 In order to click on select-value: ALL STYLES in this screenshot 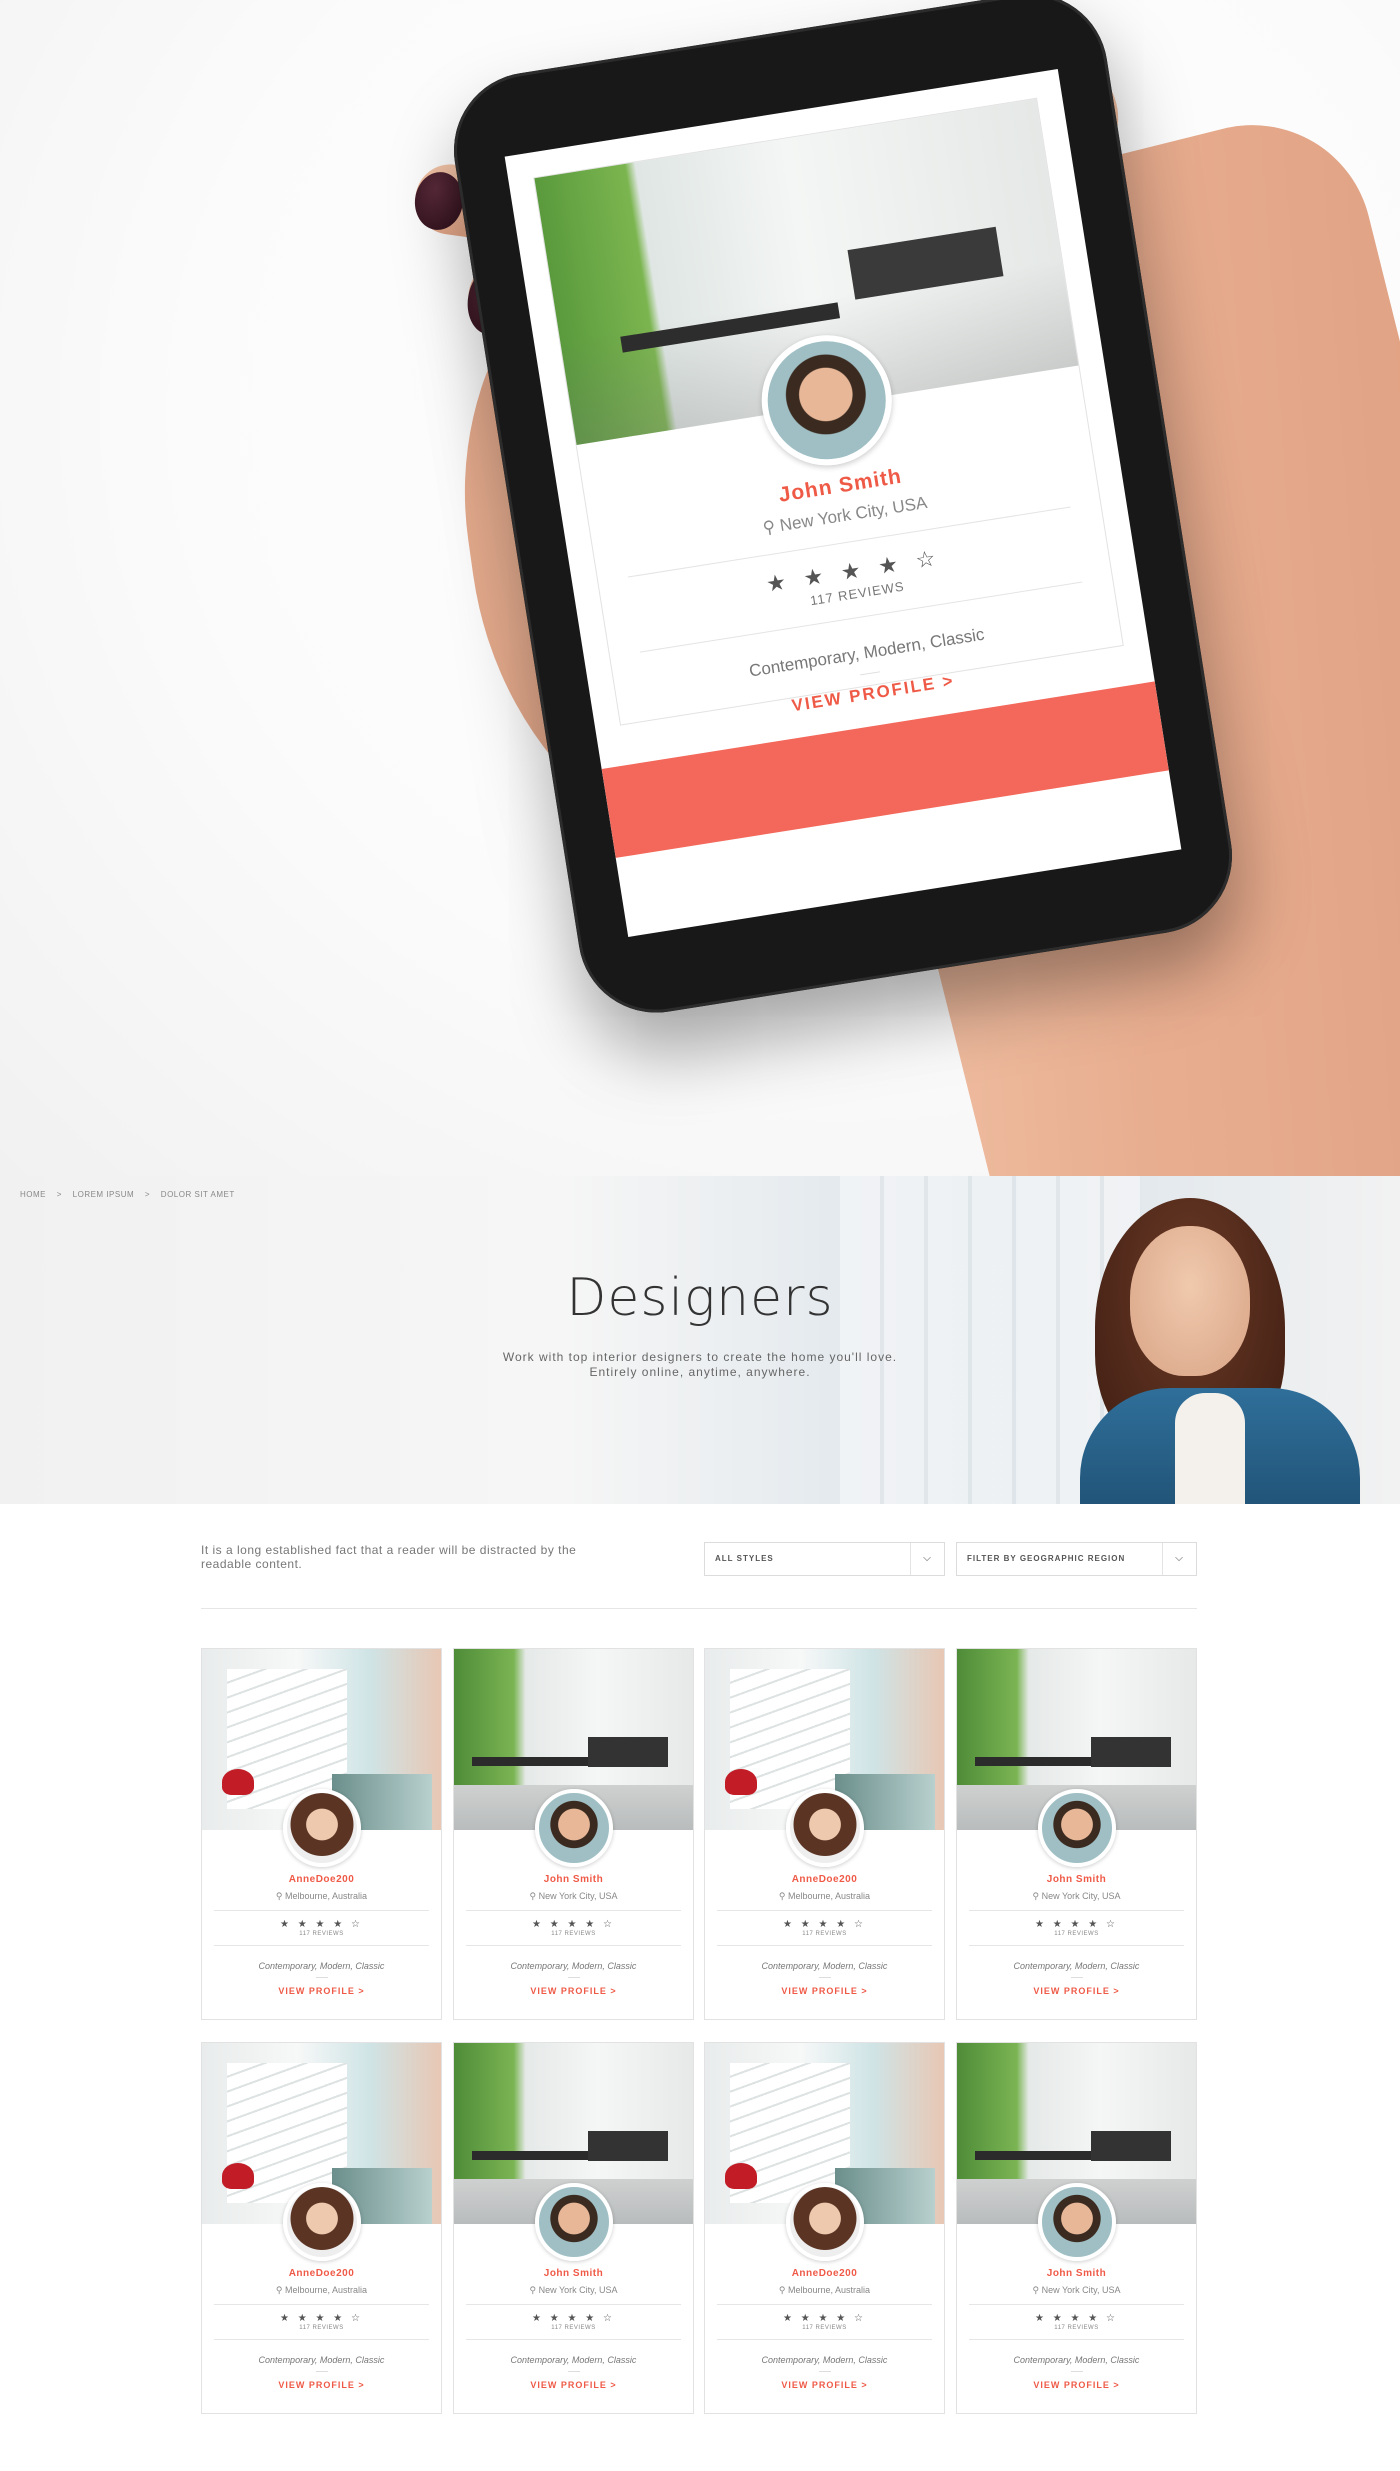, I will do `click(744, 1558)`.